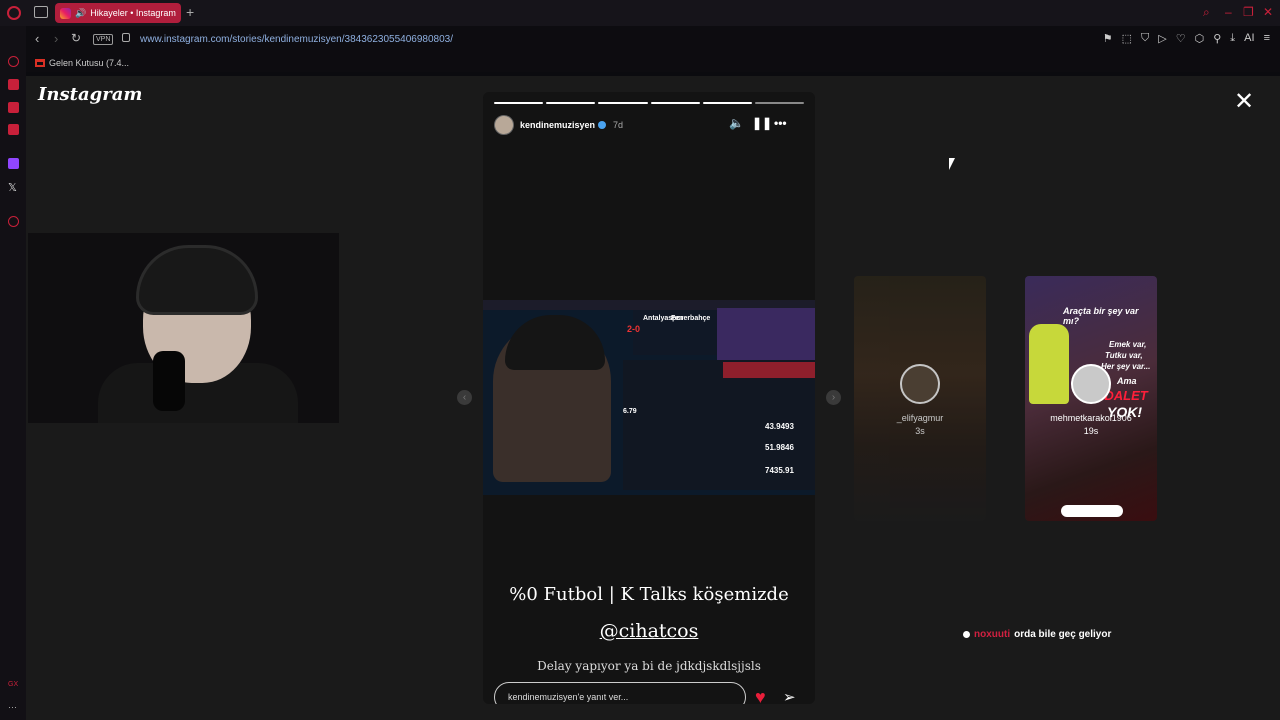 The width and height of the screenshot is (1280, 720). What do you see at coordinates (13, 61) in the screenshot?
I see `aria-icon` at bounding box center [13, 61].